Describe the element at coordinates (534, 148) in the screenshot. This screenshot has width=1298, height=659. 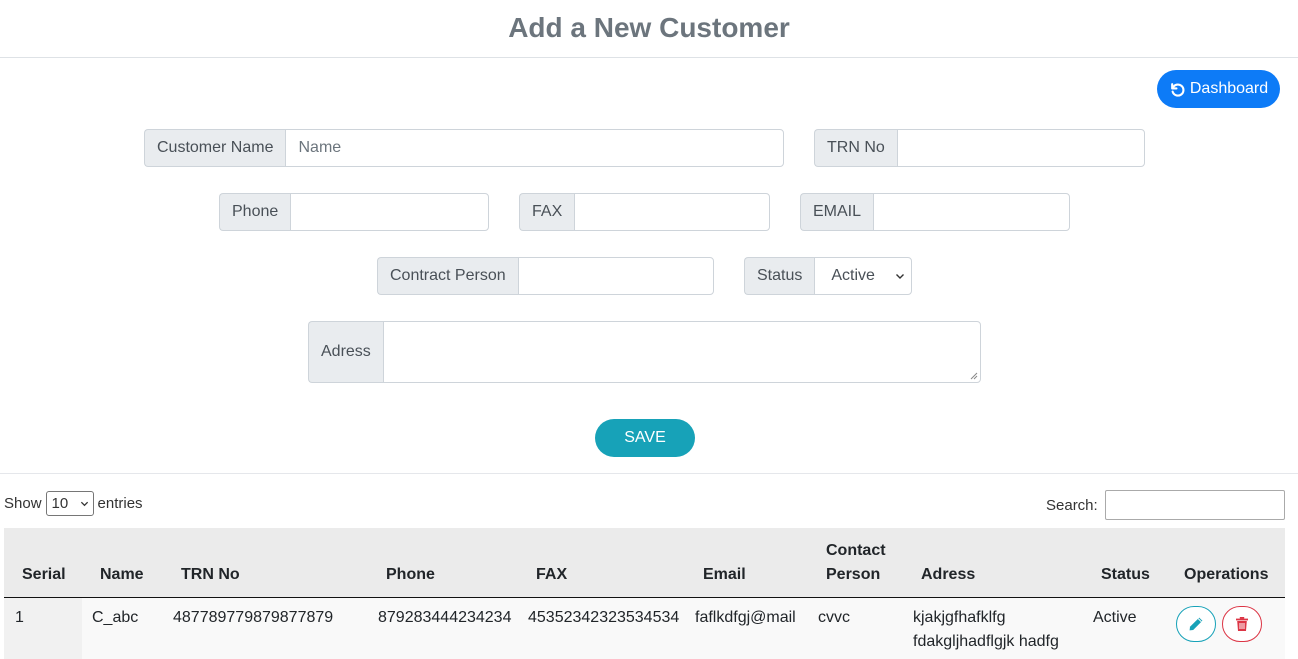
I see `customer-name-input: Name` at that location.